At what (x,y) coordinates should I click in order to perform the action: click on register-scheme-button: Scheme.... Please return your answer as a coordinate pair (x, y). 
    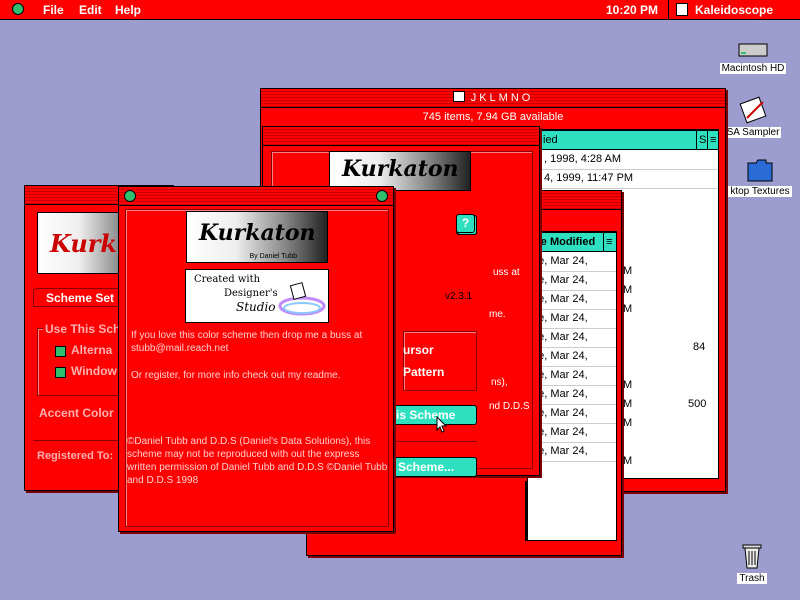
    Looking at the image, I should click on (434, 467).